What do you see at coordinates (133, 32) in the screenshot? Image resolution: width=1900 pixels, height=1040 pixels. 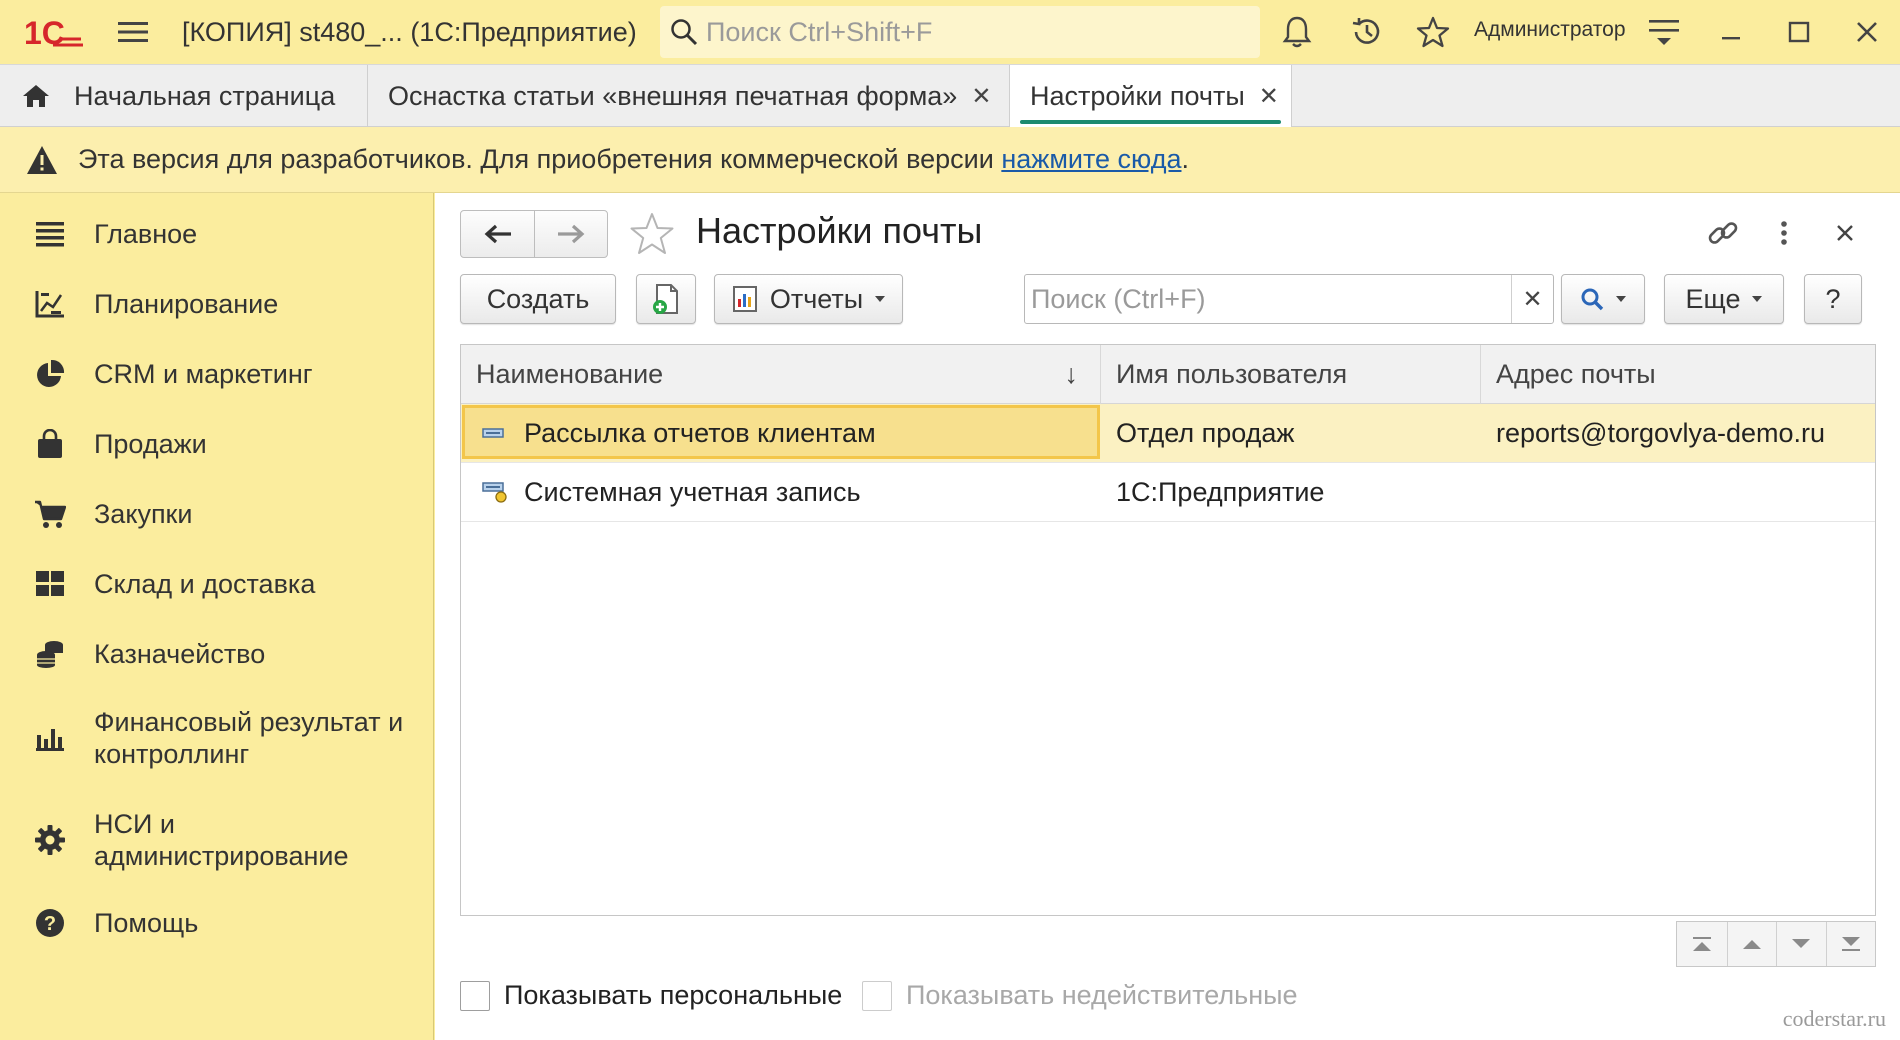 I see `main-menu-button` at bounding box center [133, 32].